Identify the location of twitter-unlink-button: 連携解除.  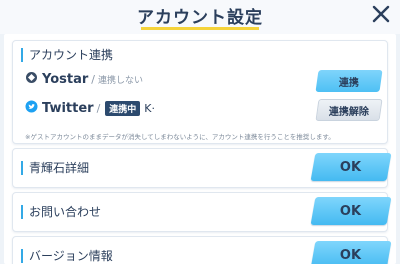
(349, 110).